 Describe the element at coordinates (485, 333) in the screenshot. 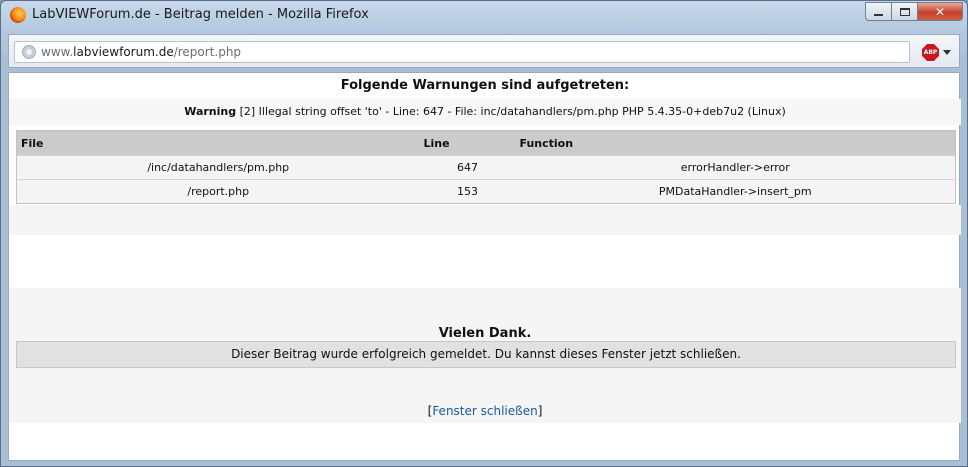

I see `thanks-heading: Vielen Dank.` at that location.